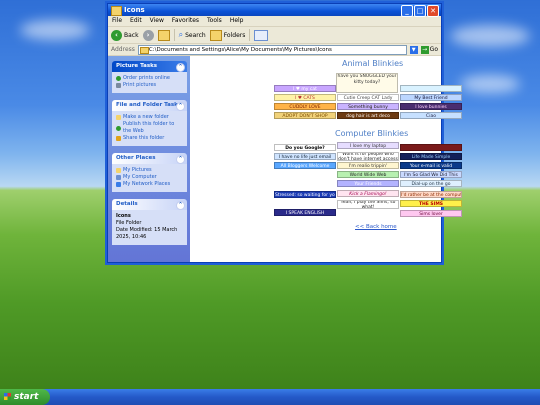  Describe the element at coordinates (413, 49) in the screenshot. I see `address-dropdown-button: ▼` at that location.